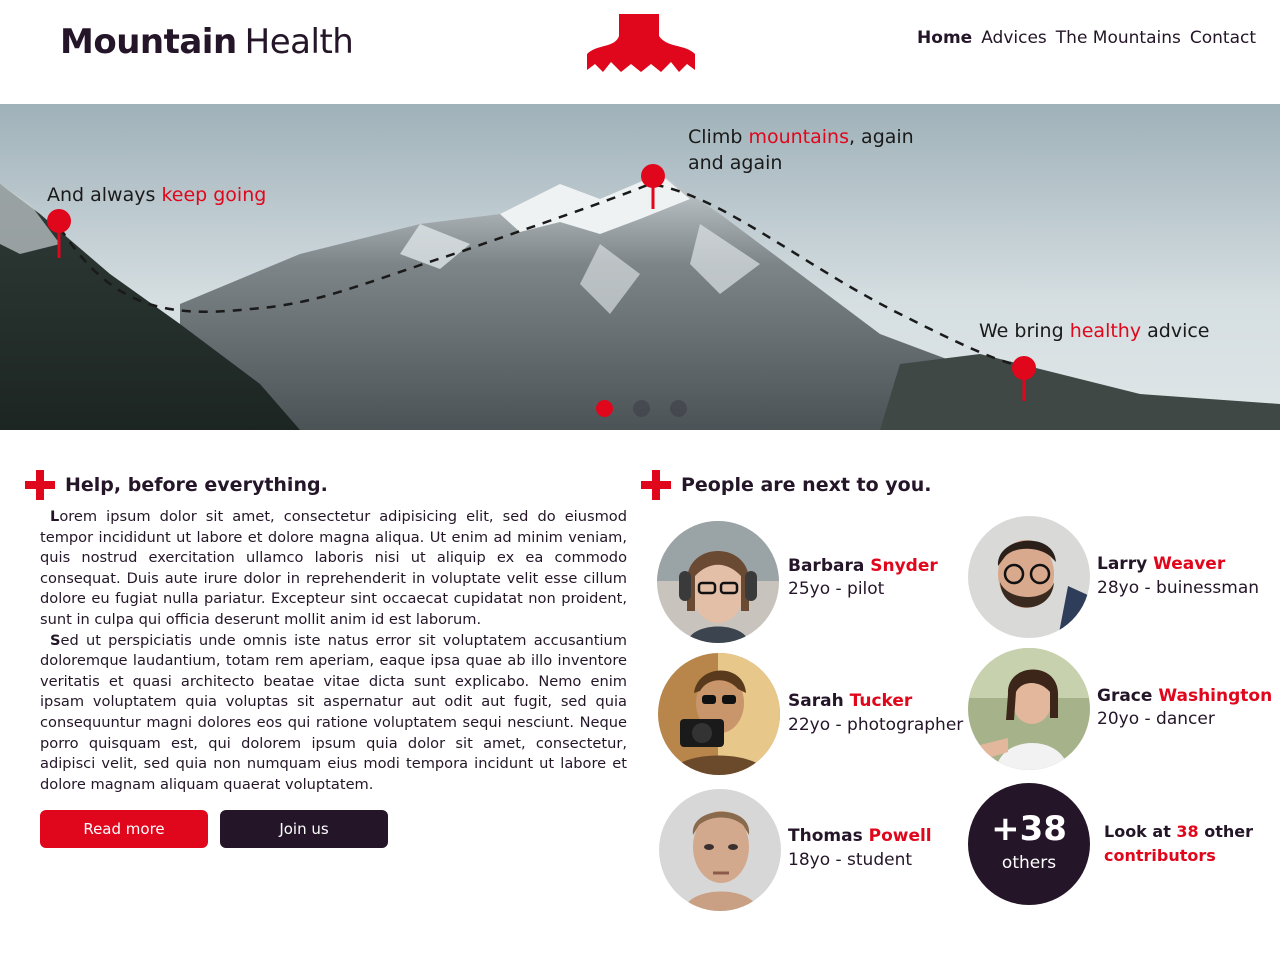 The image size is (1280, 960). I want to click on person-info: 20yo - dancer, so click(1156, 719).